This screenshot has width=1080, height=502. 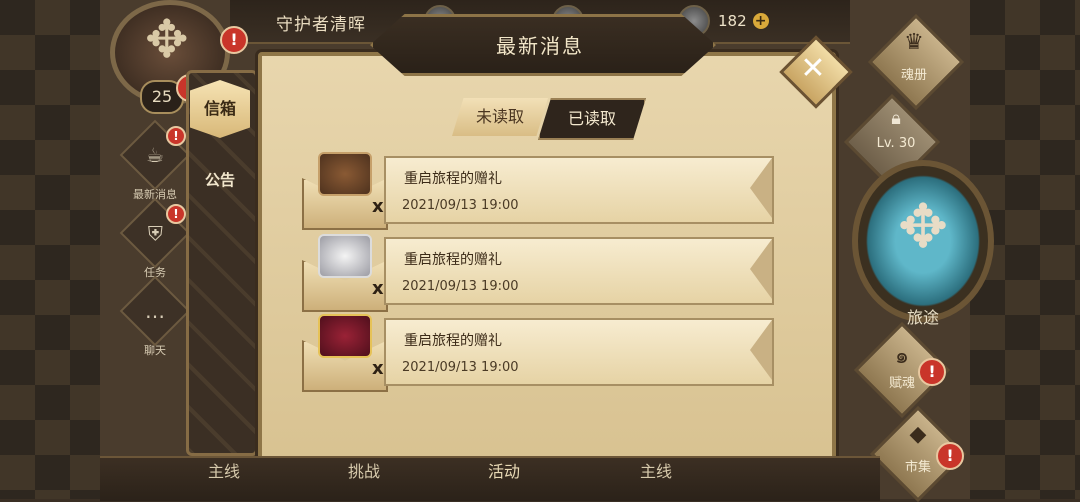 I want to click on dialog-title: 最新消息, so click(x=540, y=46).